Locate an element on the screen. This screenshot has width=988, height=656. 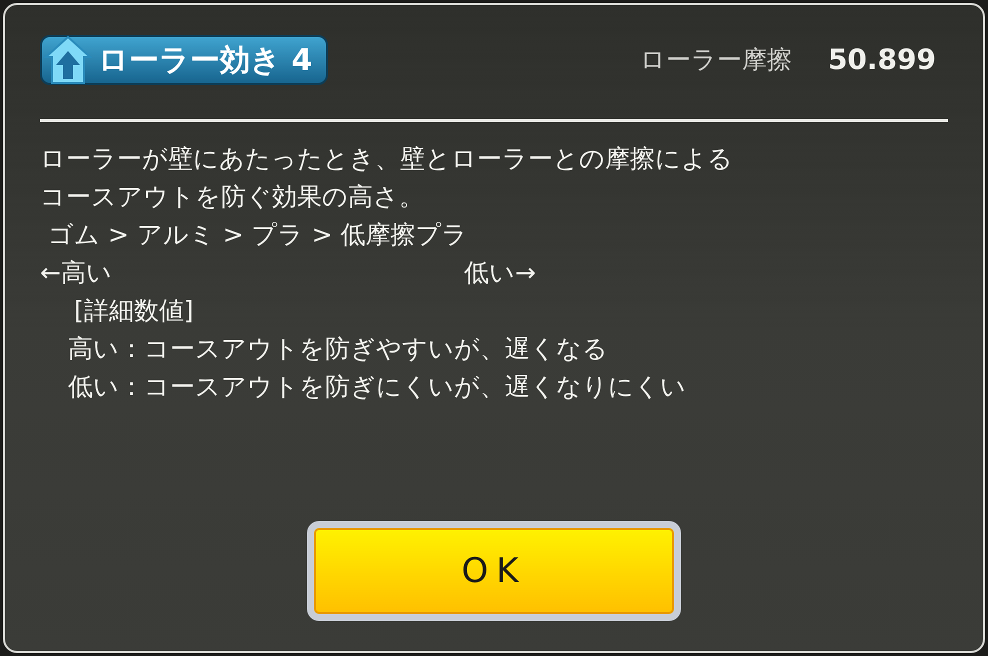
scale-high-text: ←高い is located at coordinates (76, 273).